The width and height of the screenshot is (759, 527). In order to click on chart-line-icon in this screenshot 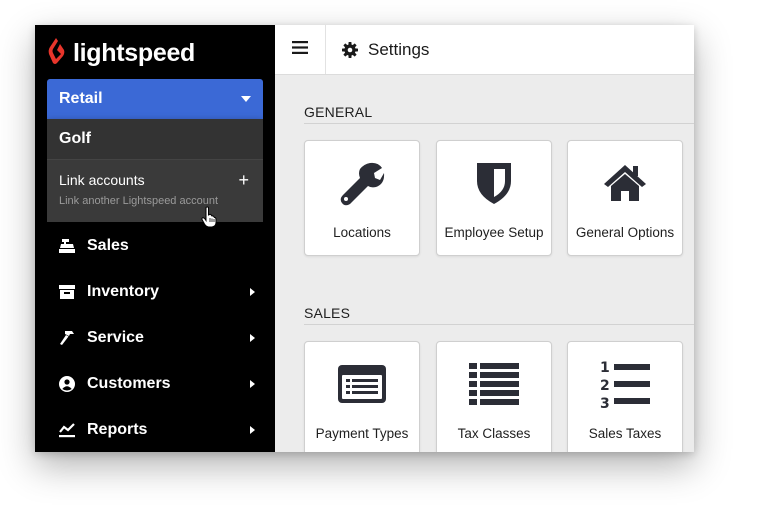, I will do `click(67, 430)`.